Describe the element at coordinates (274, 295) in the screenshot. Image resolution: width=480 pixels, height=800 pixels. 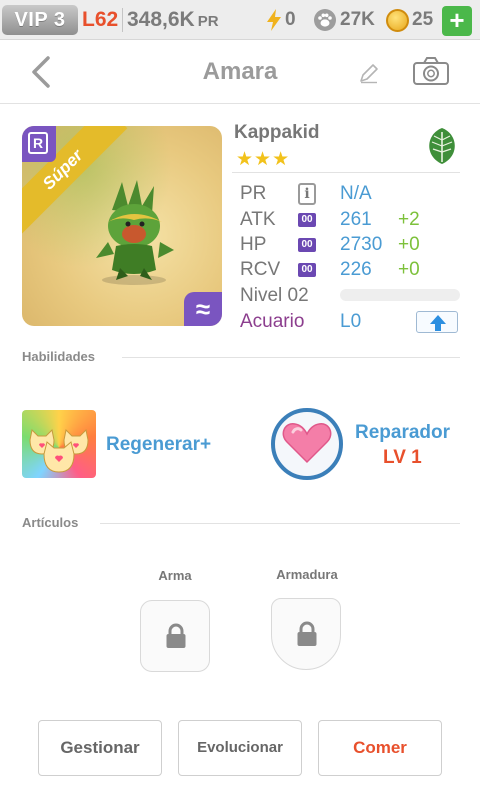
I see `level-label: Nivel 02` at that location.